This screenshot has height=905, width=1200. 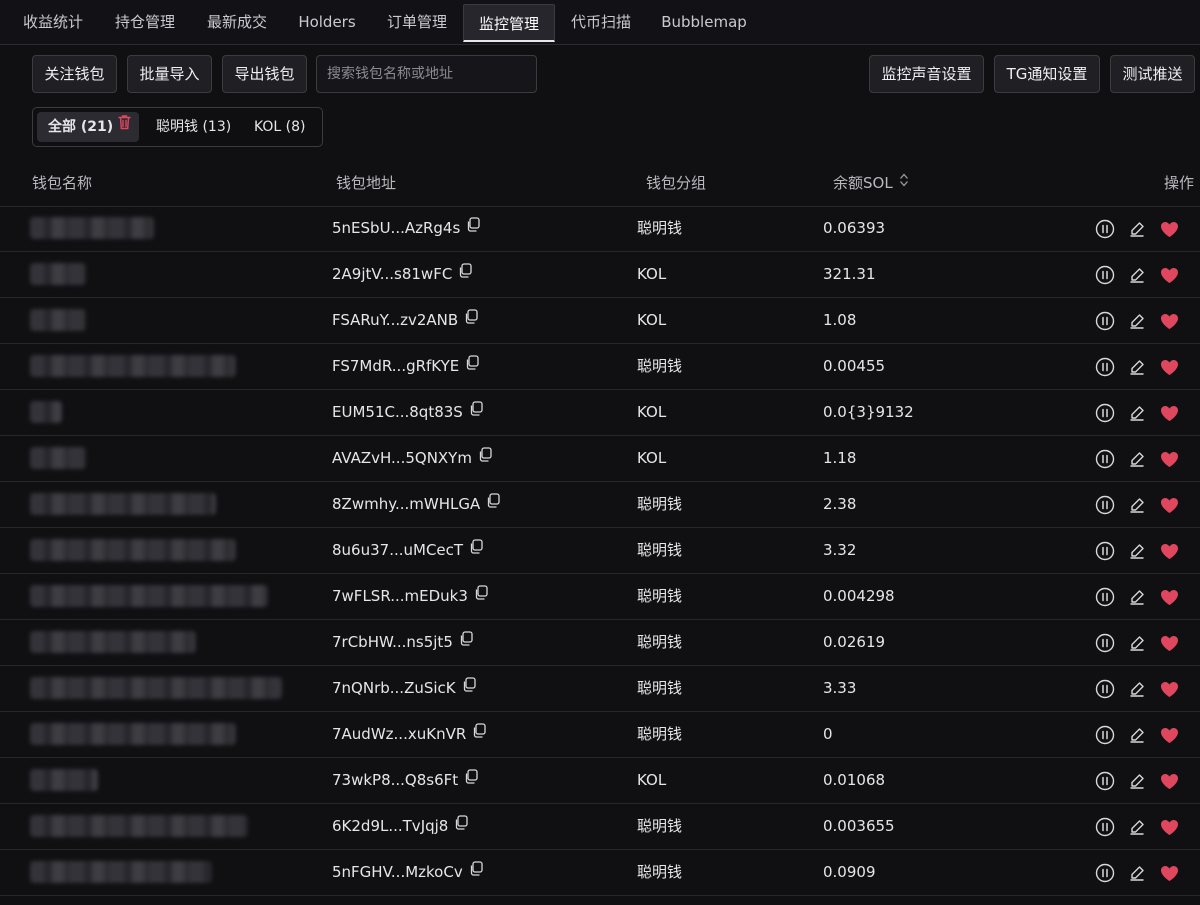 I want to click on follow-wallet-button: 关注钱包, so click(x=74, y=74).